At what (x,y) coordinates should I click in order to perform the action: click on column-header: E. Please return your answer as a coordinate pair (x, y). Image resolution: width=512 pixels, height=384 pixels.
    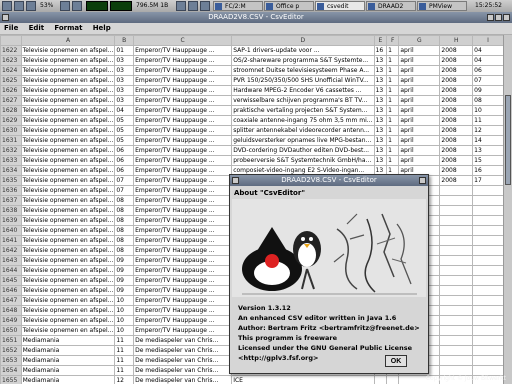
    Looking at the image, I should click on (380, 40).